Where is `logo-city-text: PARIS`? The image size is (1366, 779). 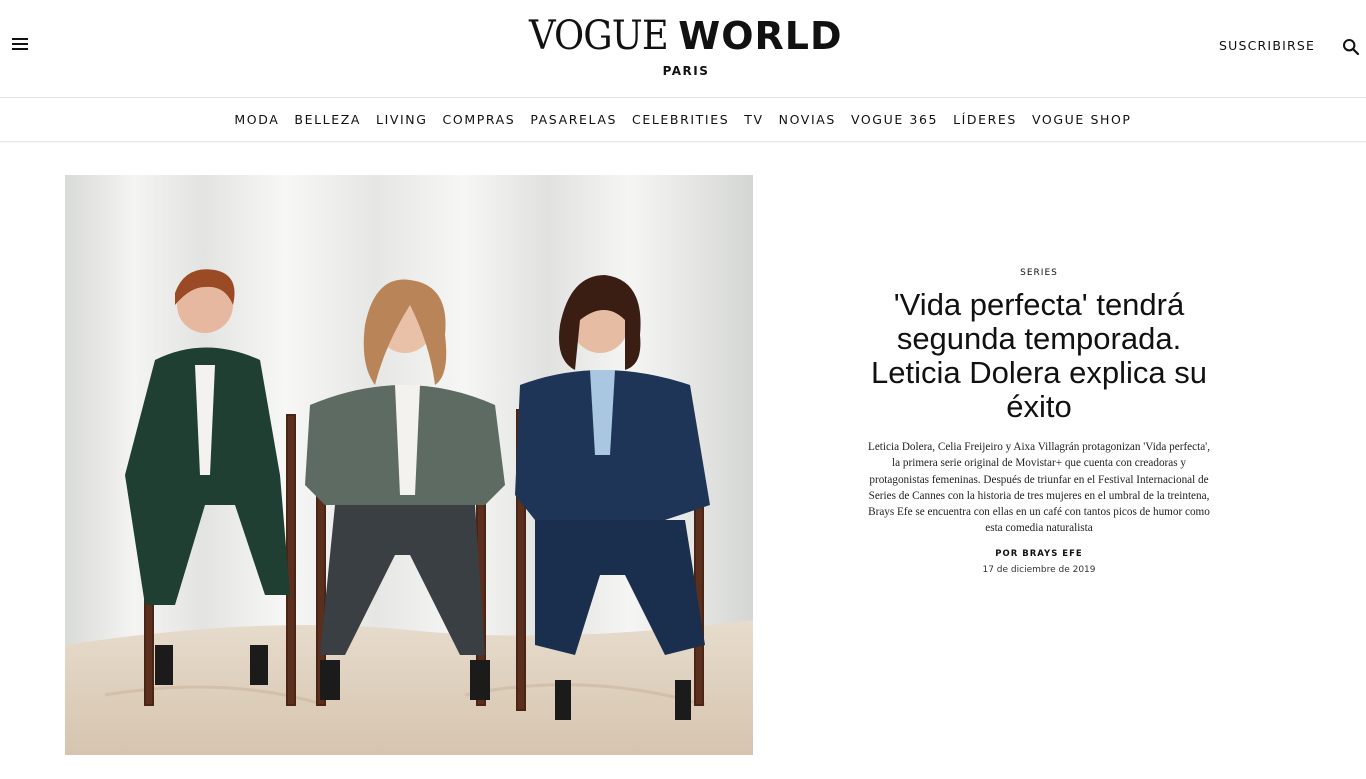
logo-city-text: PARIS is located at coordinates (686, 71).